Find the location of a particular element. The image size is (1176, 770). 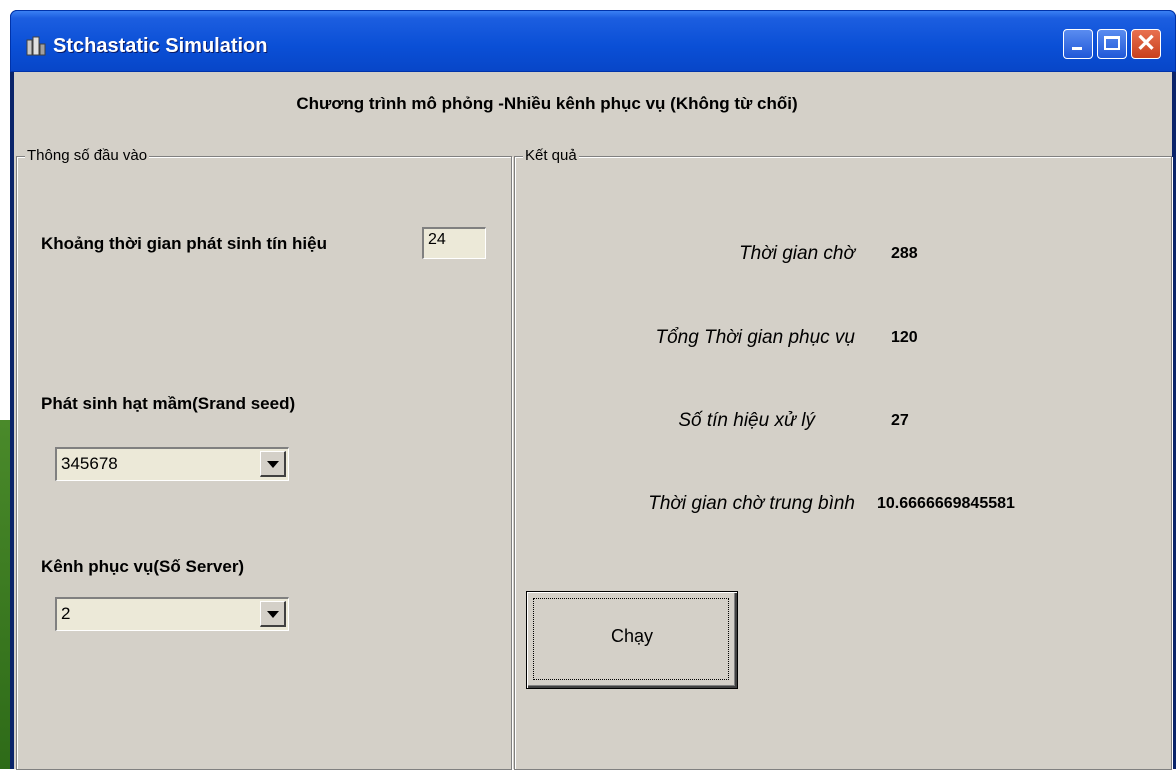

minimize-icon is located at coordinates (1077, 48).